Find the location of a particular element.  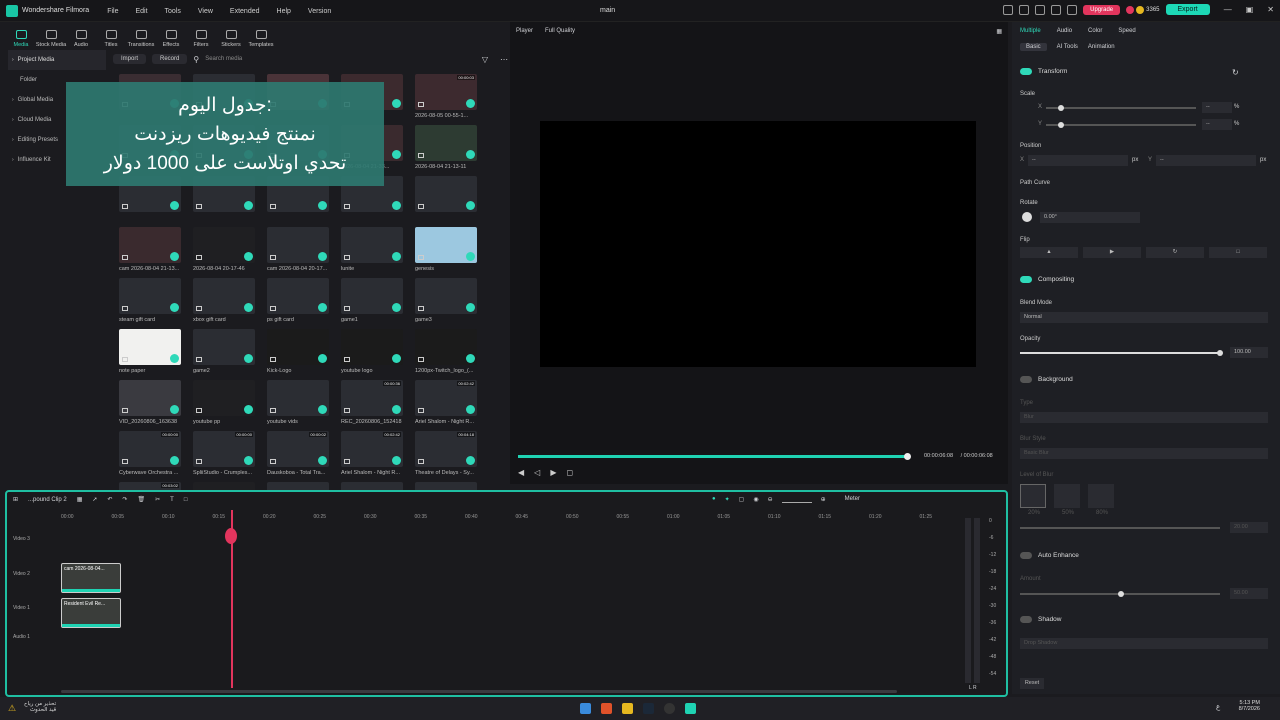

mic-icon: ◉ is located at coordinates (755, 499).